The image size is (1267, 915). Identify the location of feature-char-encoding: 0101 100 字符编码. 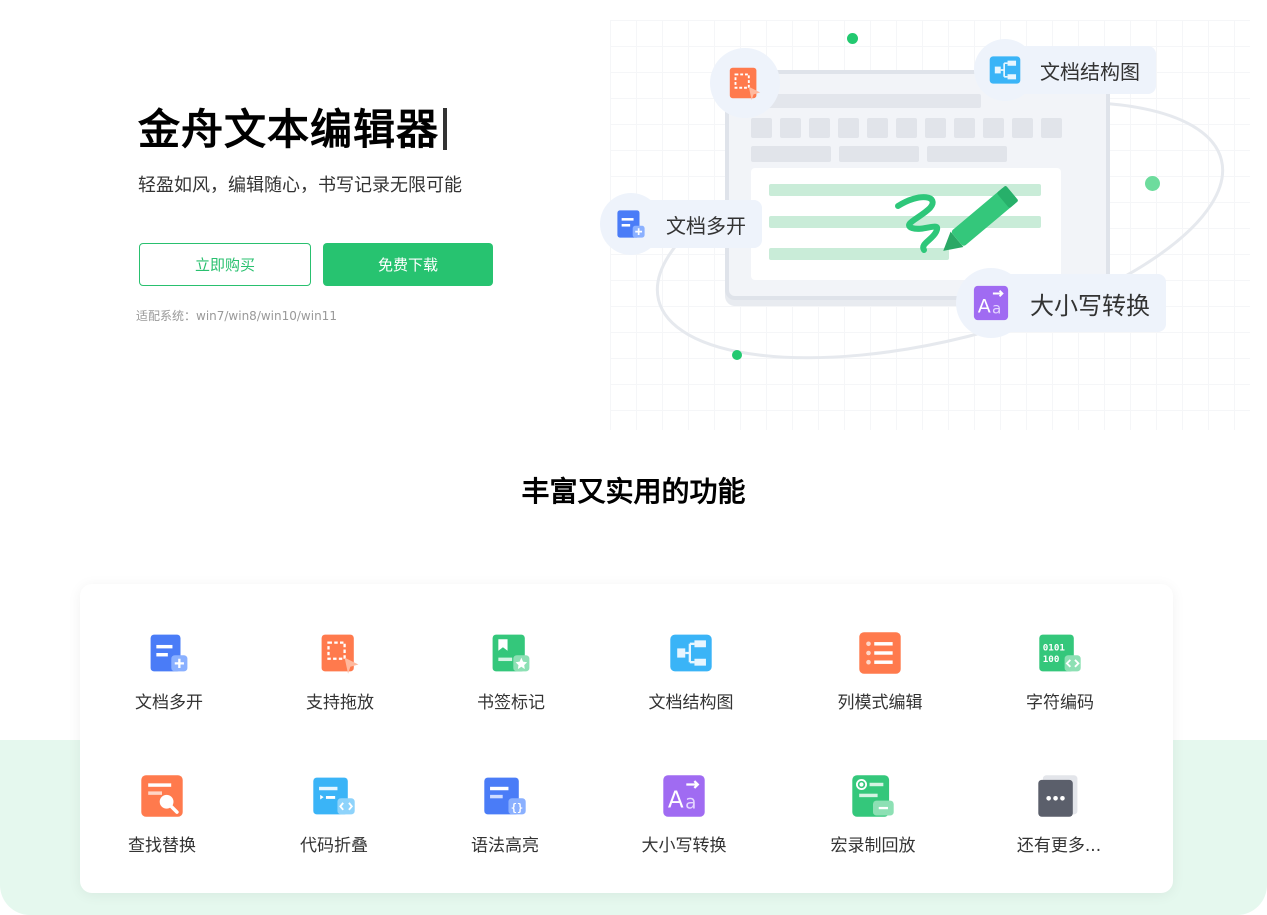
(1060, 671).